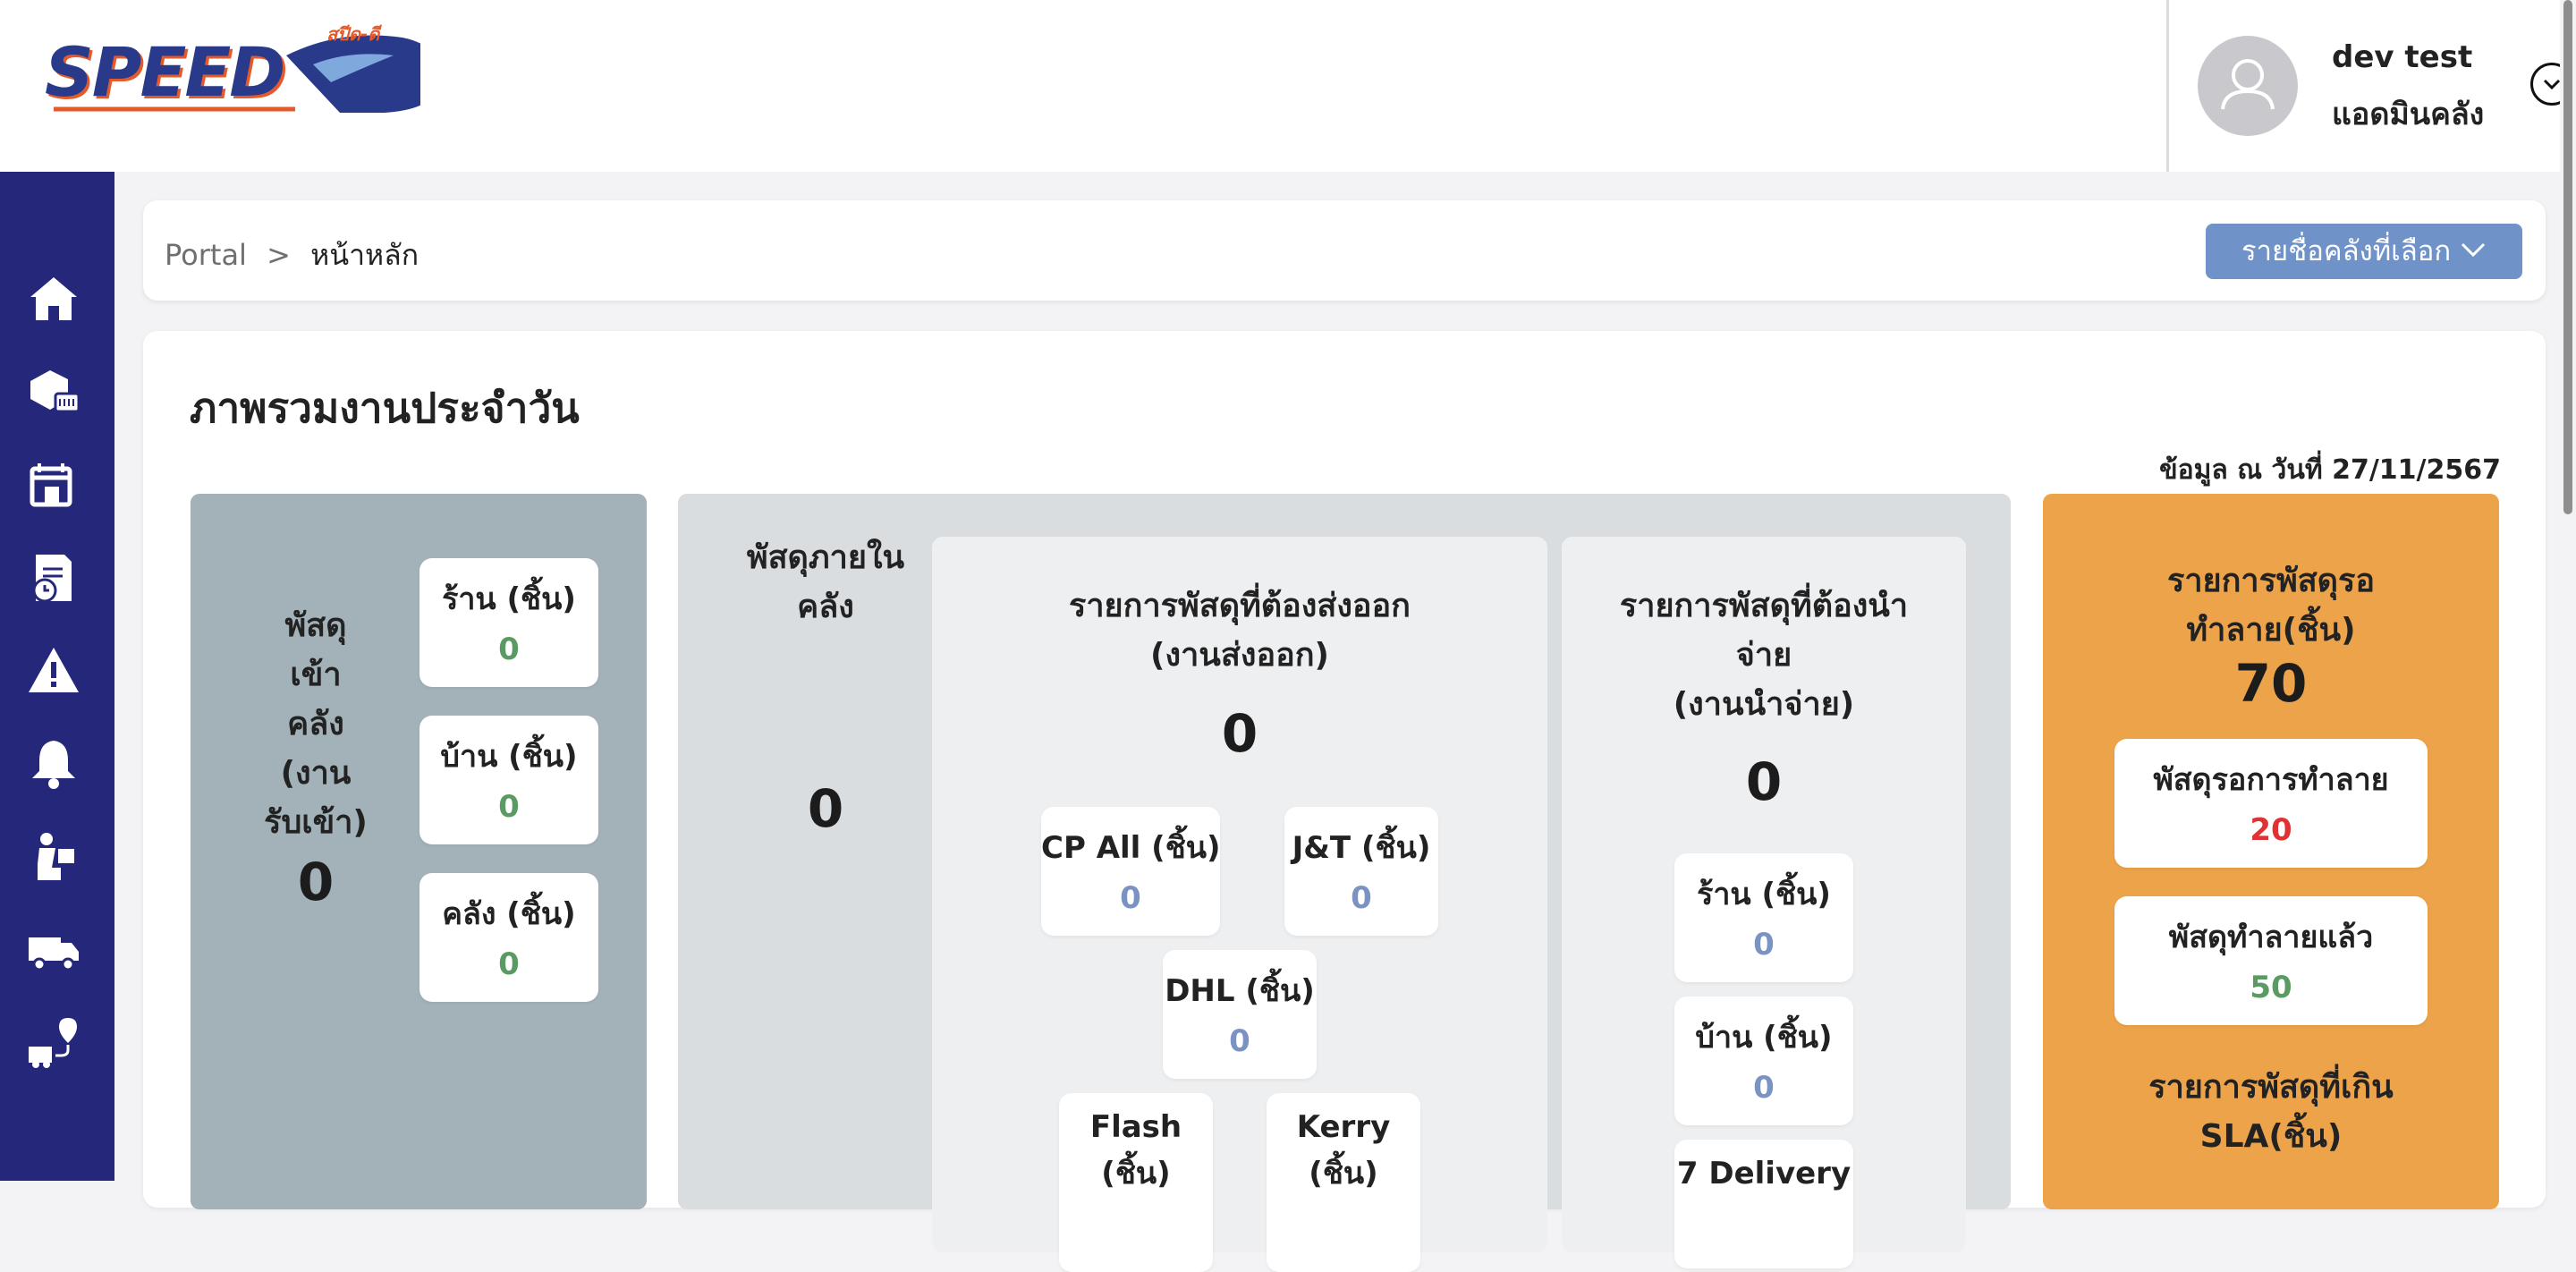  What do you see at coordinates (1764, 781) in the screenshot?
I see `distribution-total: 0` at bounding box center [1764, 781].